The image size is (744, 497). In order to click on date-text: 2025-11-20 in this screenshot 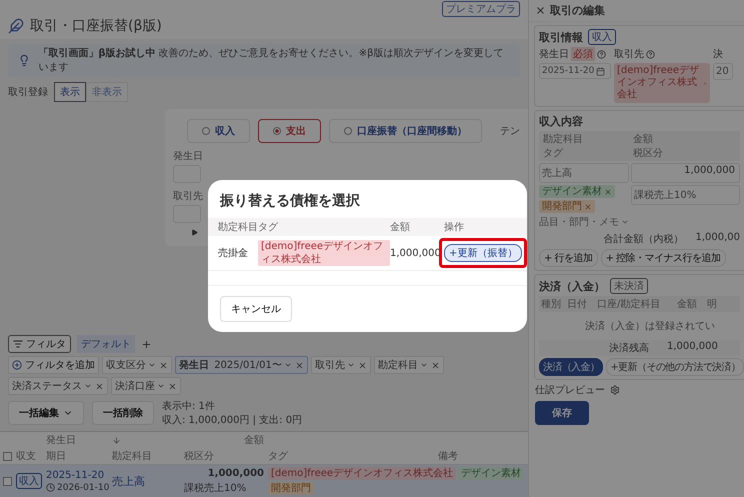, I will do `click(76, 475)`.